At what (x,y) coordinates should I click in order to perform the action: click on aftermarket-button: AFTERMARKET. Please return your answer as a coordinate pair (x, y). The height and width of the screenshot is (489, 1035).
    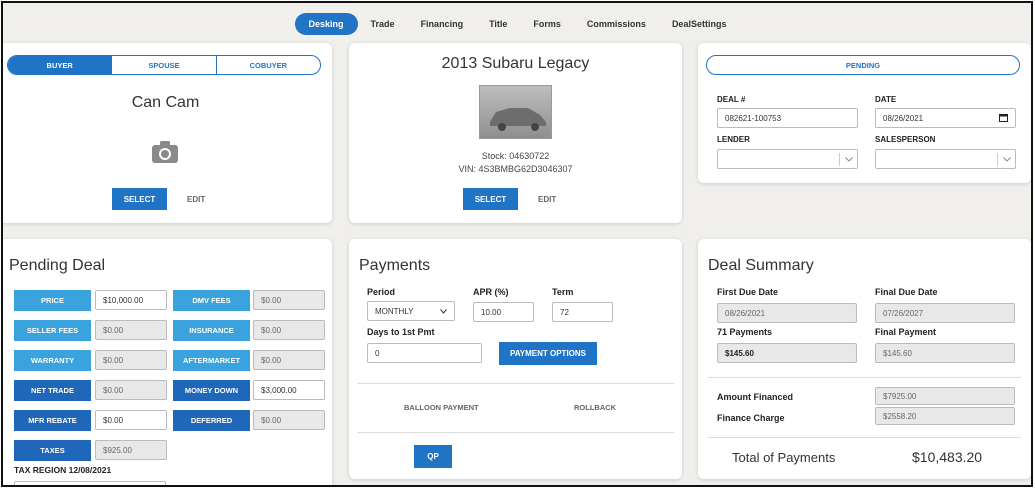
    Looking at the image, I should click on (211, 360).